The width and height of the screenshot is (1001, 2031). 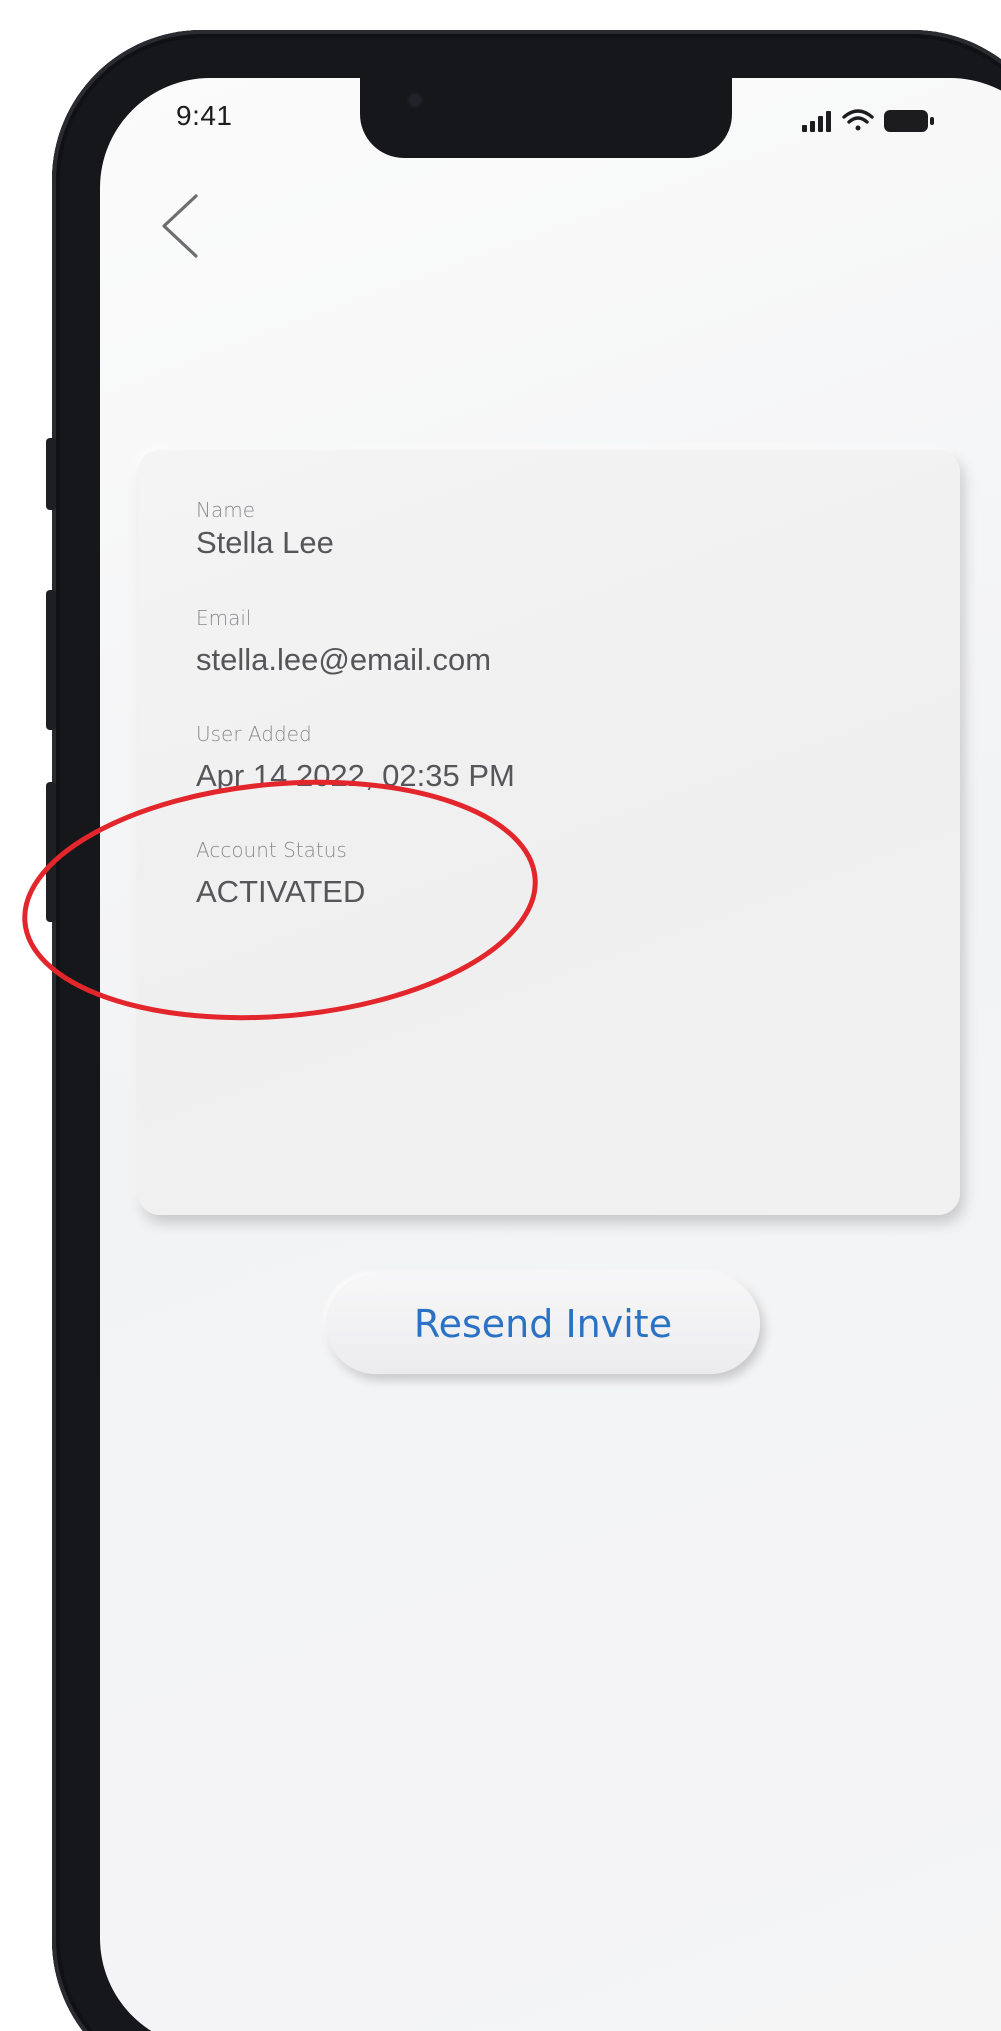 What do you see at coordinates (51, 660) in the screenshot?
I see `side-button-volume-up` at bounding box center [51, 660].